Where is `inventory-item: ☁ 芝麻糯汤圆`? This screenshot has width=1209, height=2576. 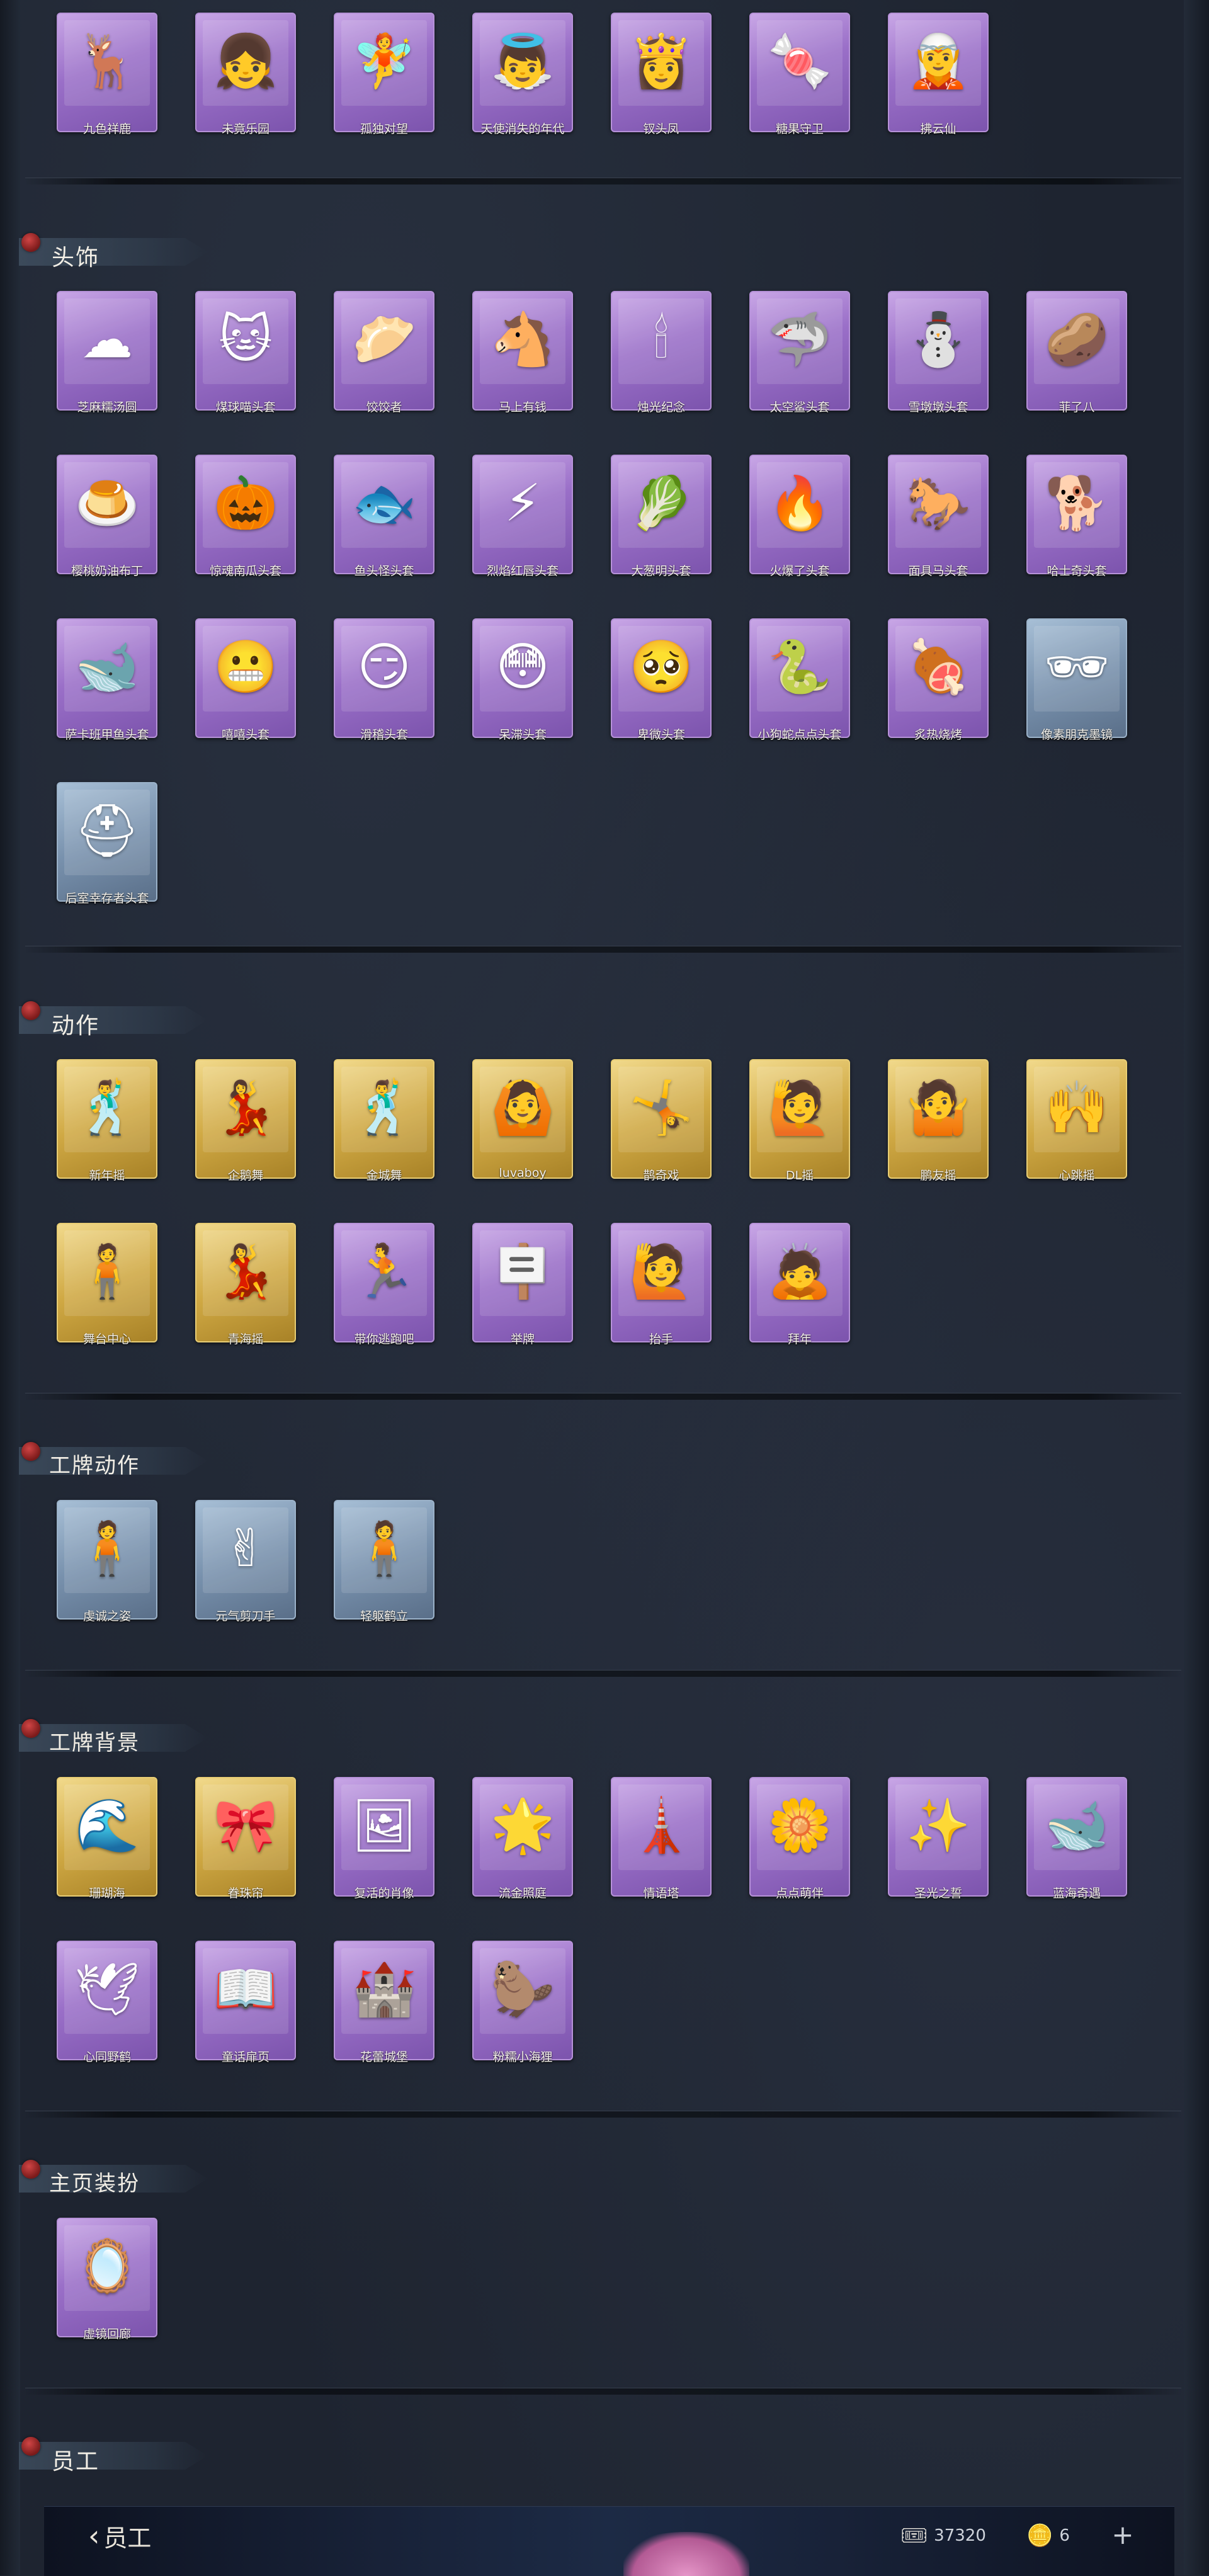 inventory-item: ☁ 芝麻糯汤圆 is located at coordinates (107, 354).